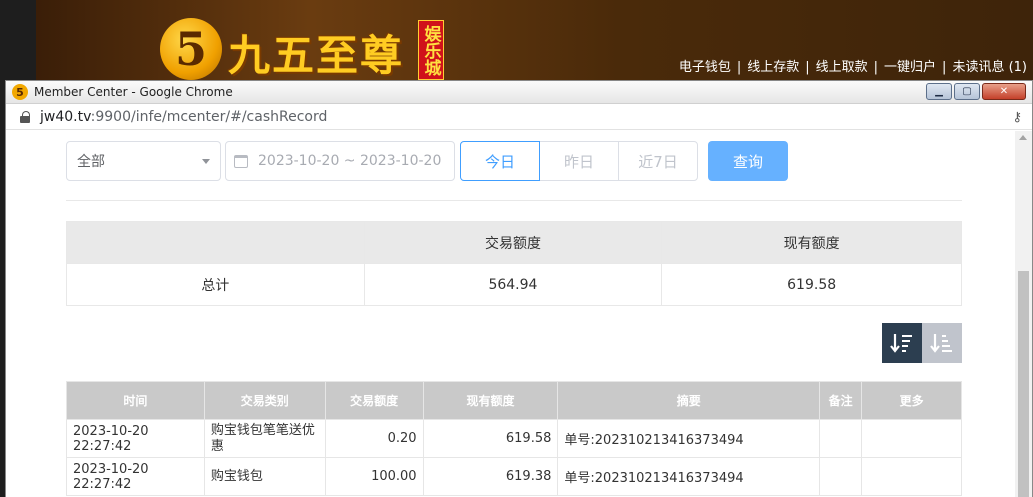 This screenshot has width=1033, height=497. What do you see at coordinates (942, 343) in the screenshot?
I see `sort-ascending-icon` at bounding box center [942, 343].